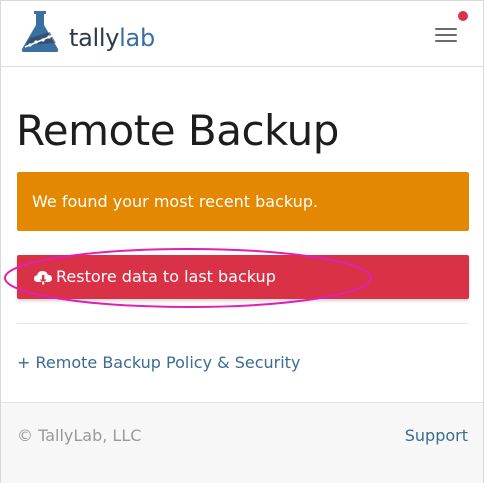 This screenshot has height=483, width=484. I want to click on section-divider, so click(243, 323).